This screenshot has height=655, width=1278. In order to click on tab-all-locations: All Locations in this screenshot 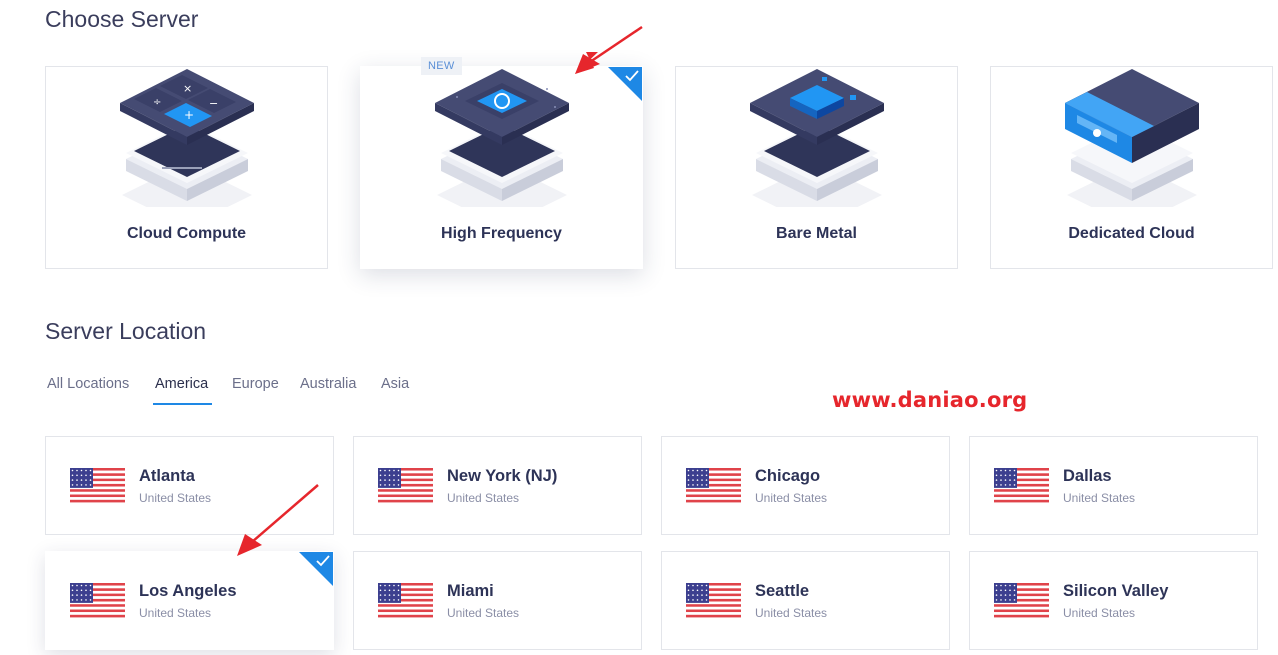, I will do `click(88, 384)`.